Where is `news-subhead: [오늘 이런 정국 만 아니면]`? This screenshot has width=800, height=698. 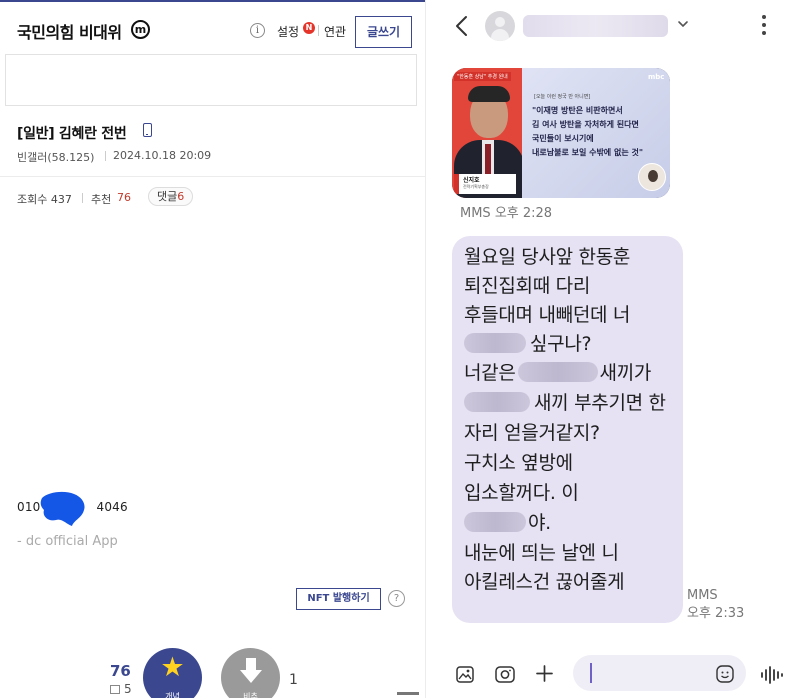
news-subhead: [오늘 이런 정국 만 아니면] is located at coordinates (562, 97).